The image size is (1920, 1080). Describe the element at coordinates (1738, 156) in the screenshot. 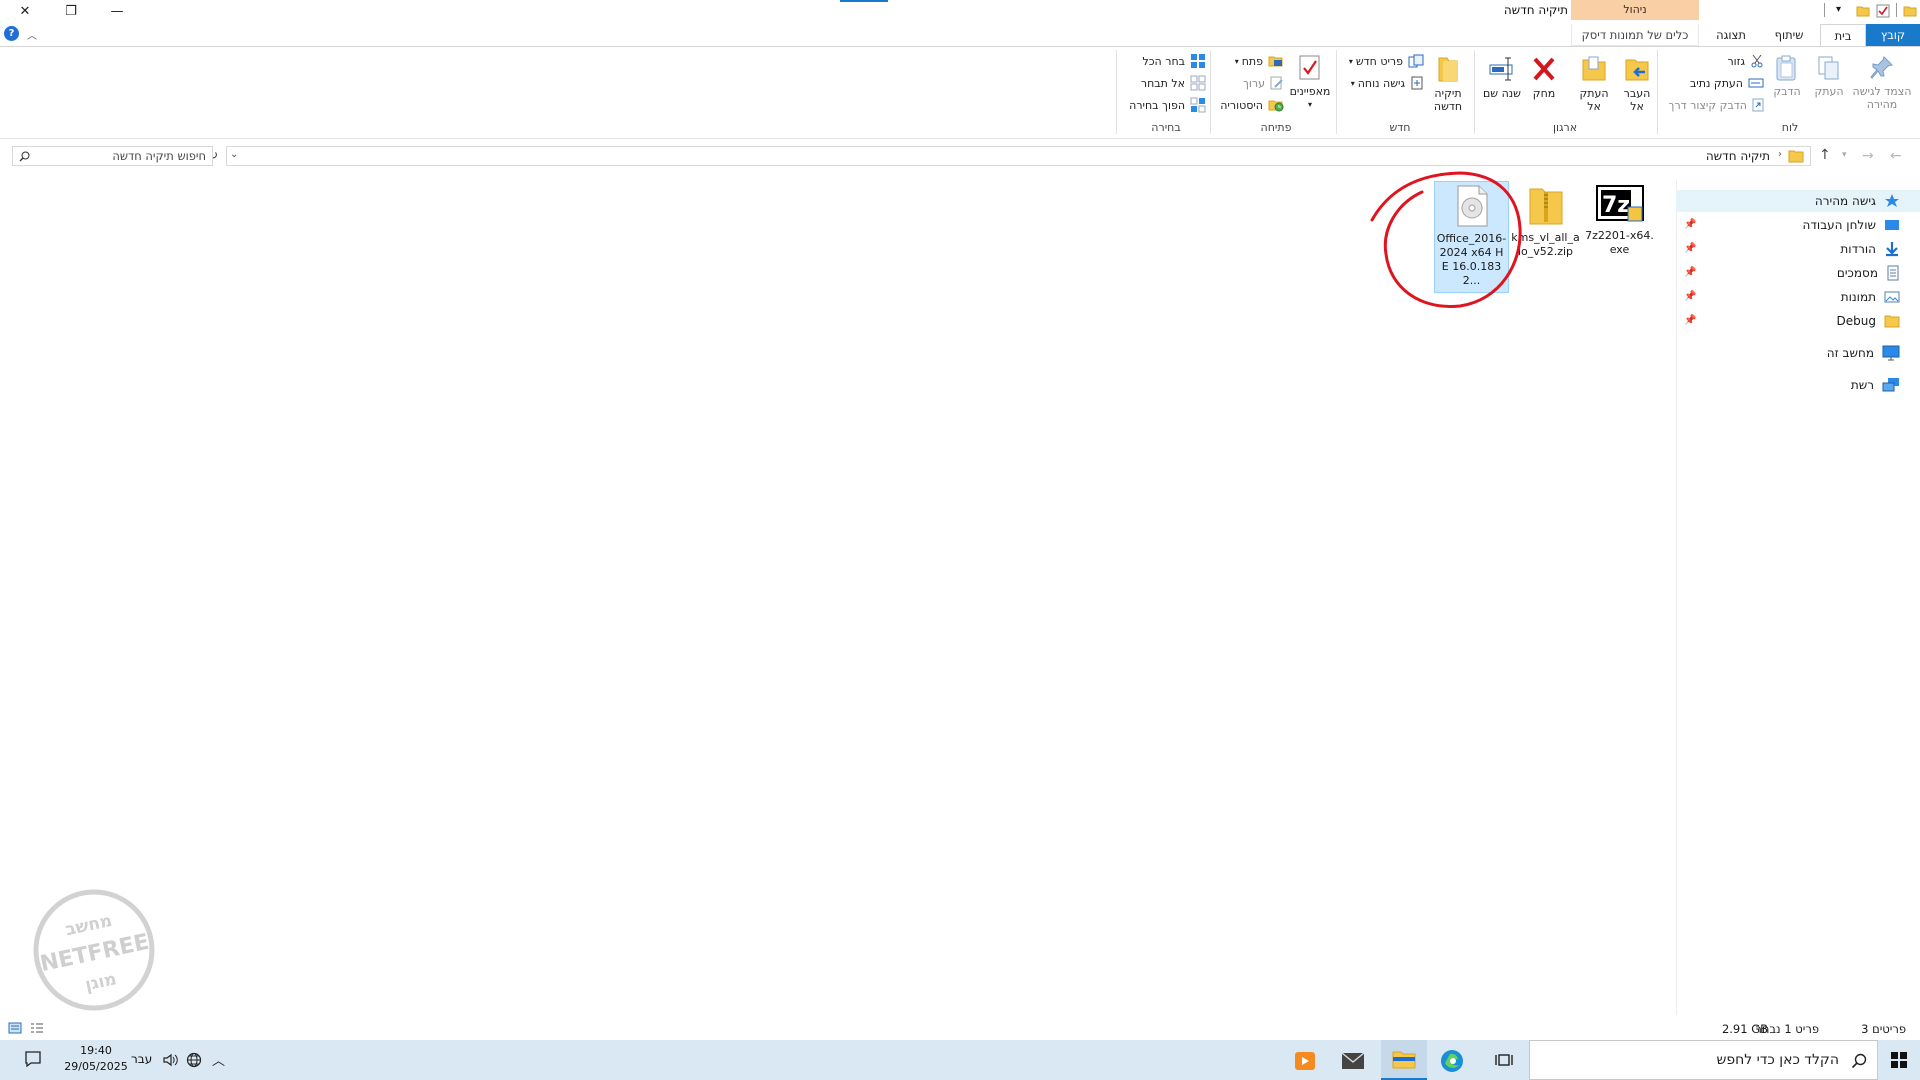

I see `breadcrumb: תיקיה חדשה` at that location.